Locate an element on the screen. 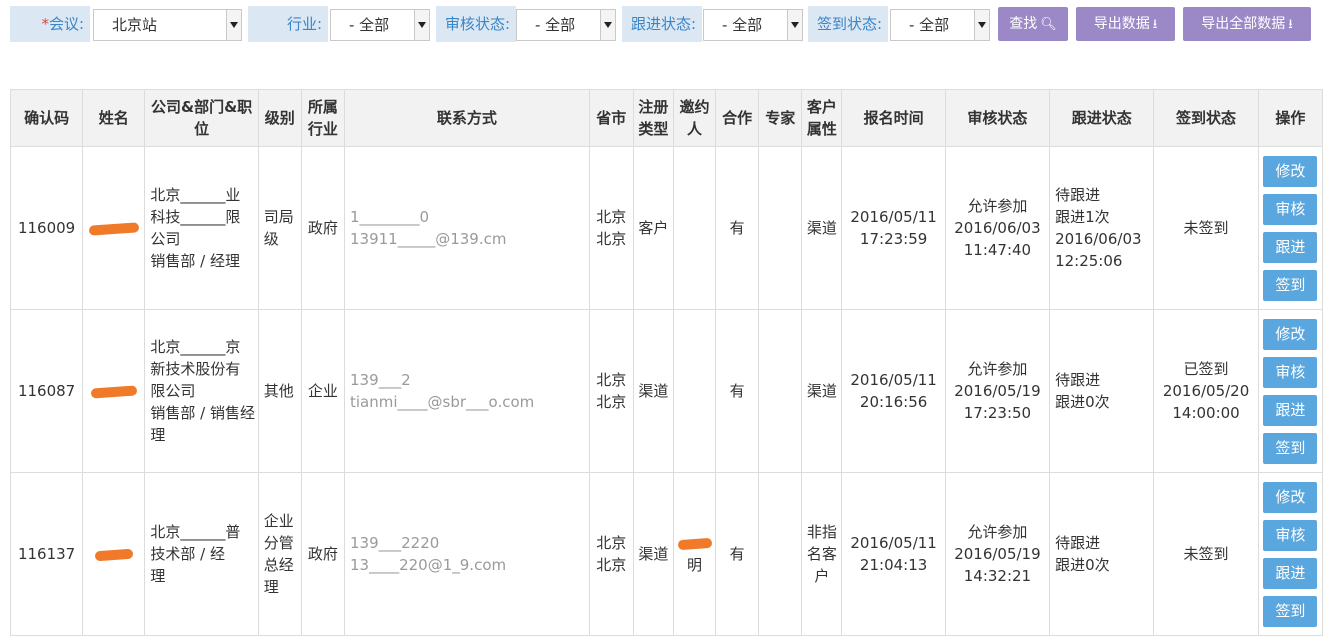  meeting-label: *会议: is located at coordinates (50, 24).